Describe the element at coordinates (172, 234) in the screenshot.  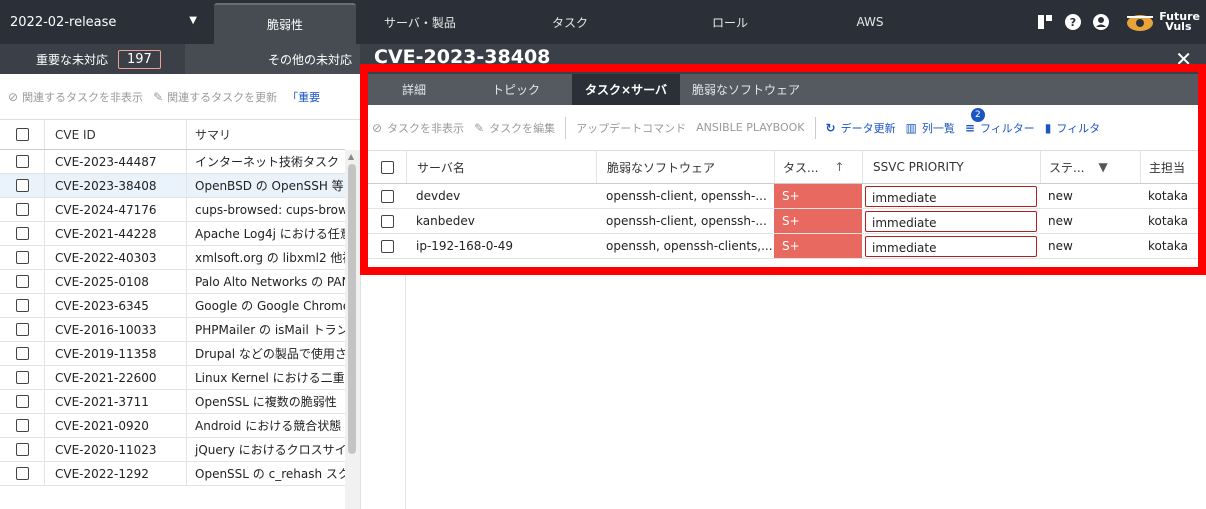
I see `table-row: CVE-2021-44228 Apache Log4j における任意` at that location.